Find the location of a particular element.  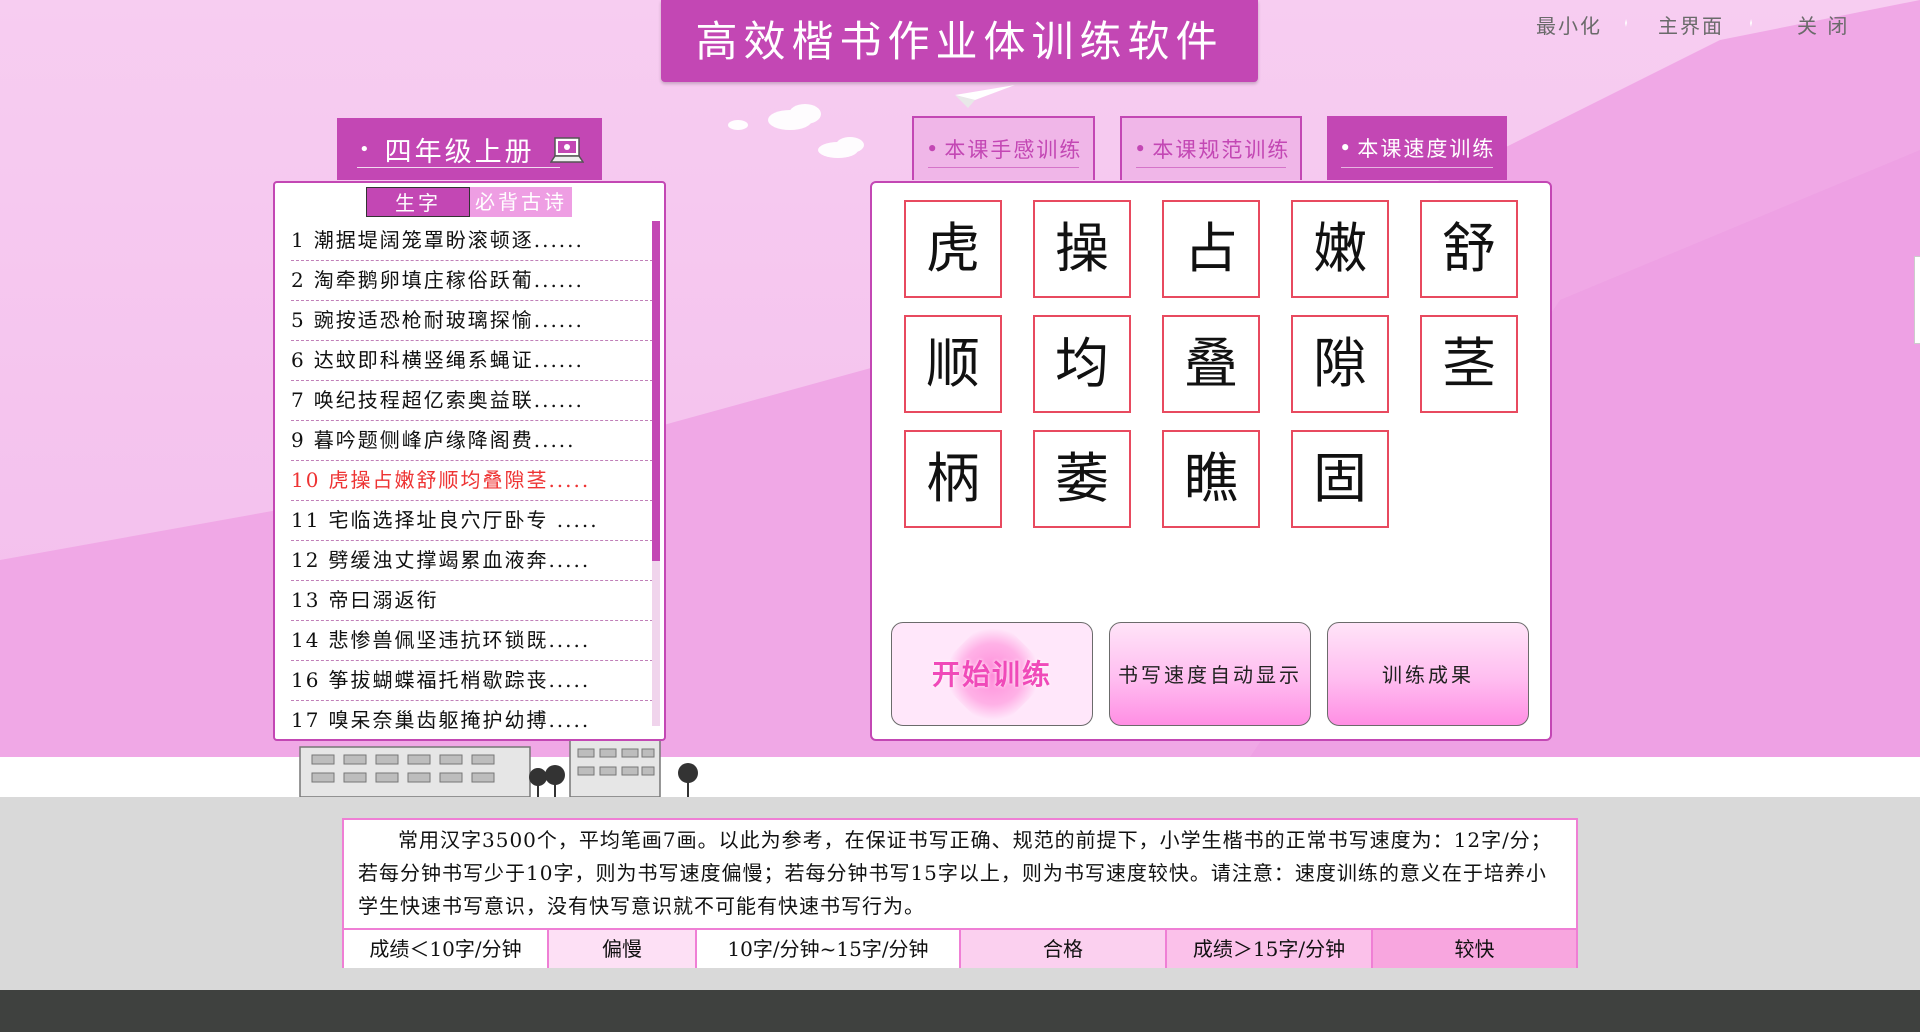

score-range-fast: 成绩＞15字/分钟 is located at coordinates (1270, 949).